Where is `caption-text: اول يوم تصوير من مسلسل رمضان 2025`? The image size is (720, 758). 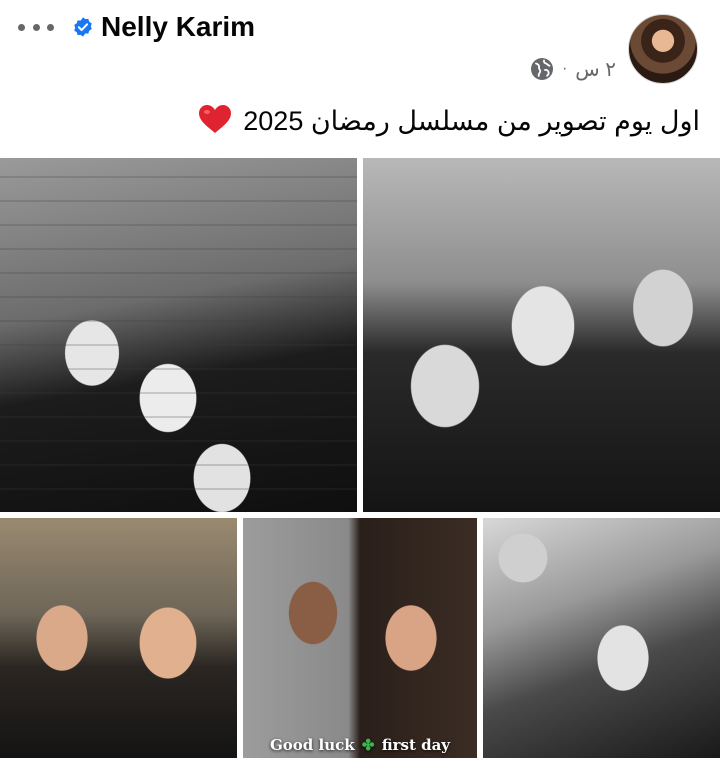
caption-text: اول يوم تصوير من مسلسل رمضان 2025 is located at coordinates (471, 121).